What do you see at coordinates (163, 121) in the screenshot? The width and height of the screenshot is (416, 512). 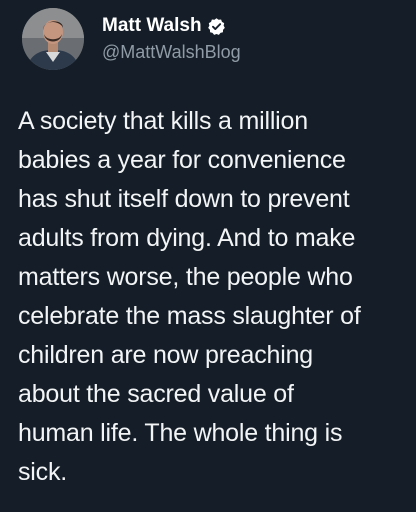 I see `tweet-text-line: A society that kills a million` at bounding box center [163, 121].